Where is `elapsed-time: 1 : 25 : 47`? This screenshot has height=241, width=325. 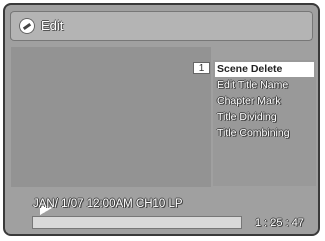
elapsed-time: 1 : 25 : 47 is located at coordinates (279, 223).